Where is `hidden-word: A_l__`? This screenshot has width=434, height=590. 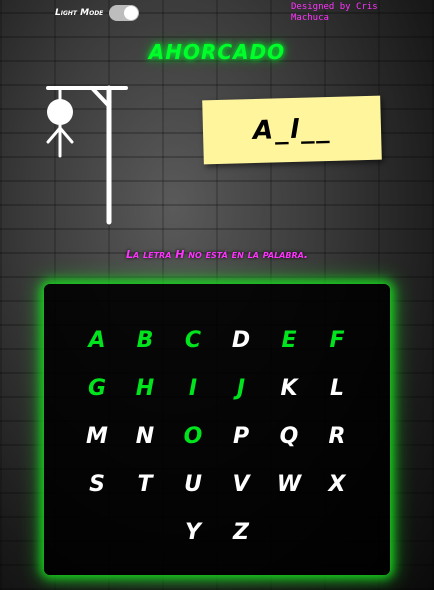 hidden-word: A_l__ is located at coordinates (292, 130).